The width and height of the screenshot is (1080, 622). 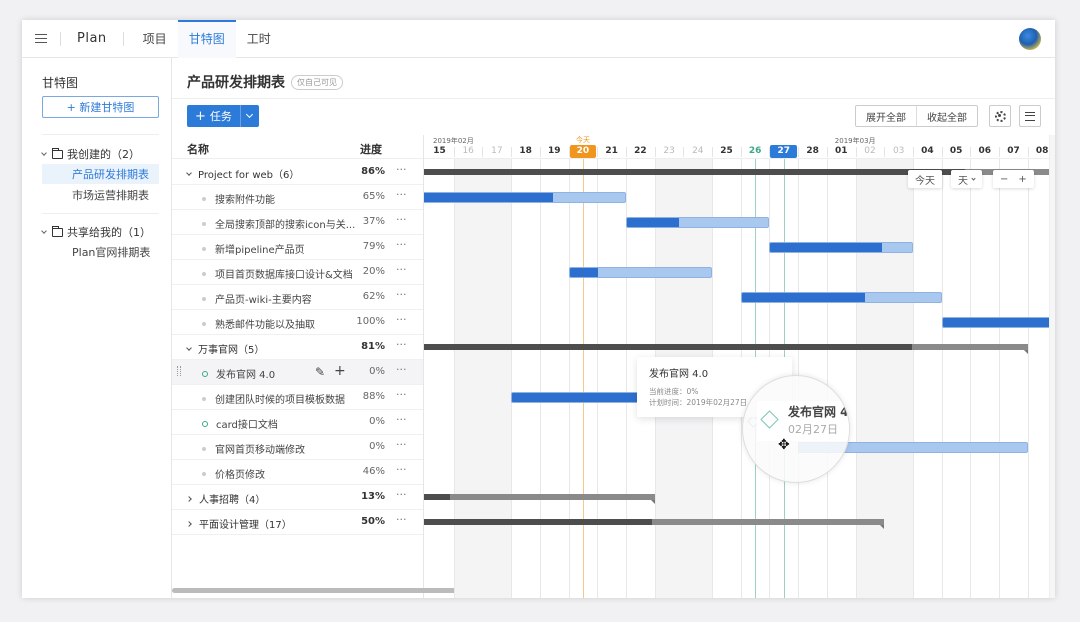 What do you see at coordinates (297, 472) in the screenshot?
I see `table-row: 价格页修改 46% ···` at bounding box center [297, 472].